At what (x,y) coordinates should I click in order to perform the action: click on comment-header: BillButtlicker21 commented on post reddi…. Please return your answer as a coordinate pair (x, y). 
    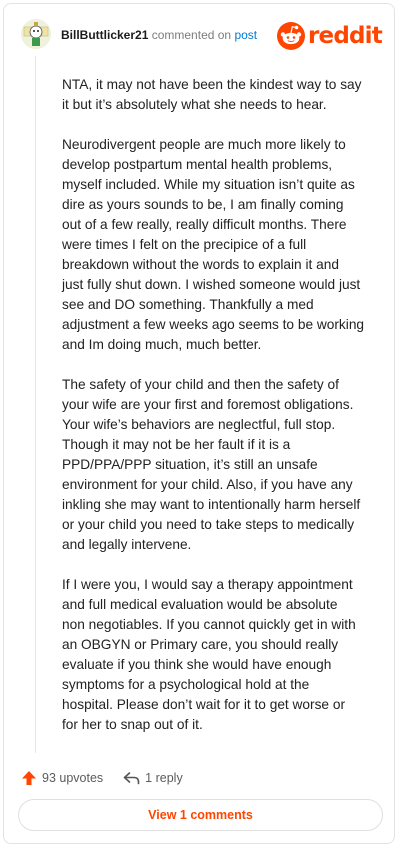
    Looking at the image, I should click on (200, 34).